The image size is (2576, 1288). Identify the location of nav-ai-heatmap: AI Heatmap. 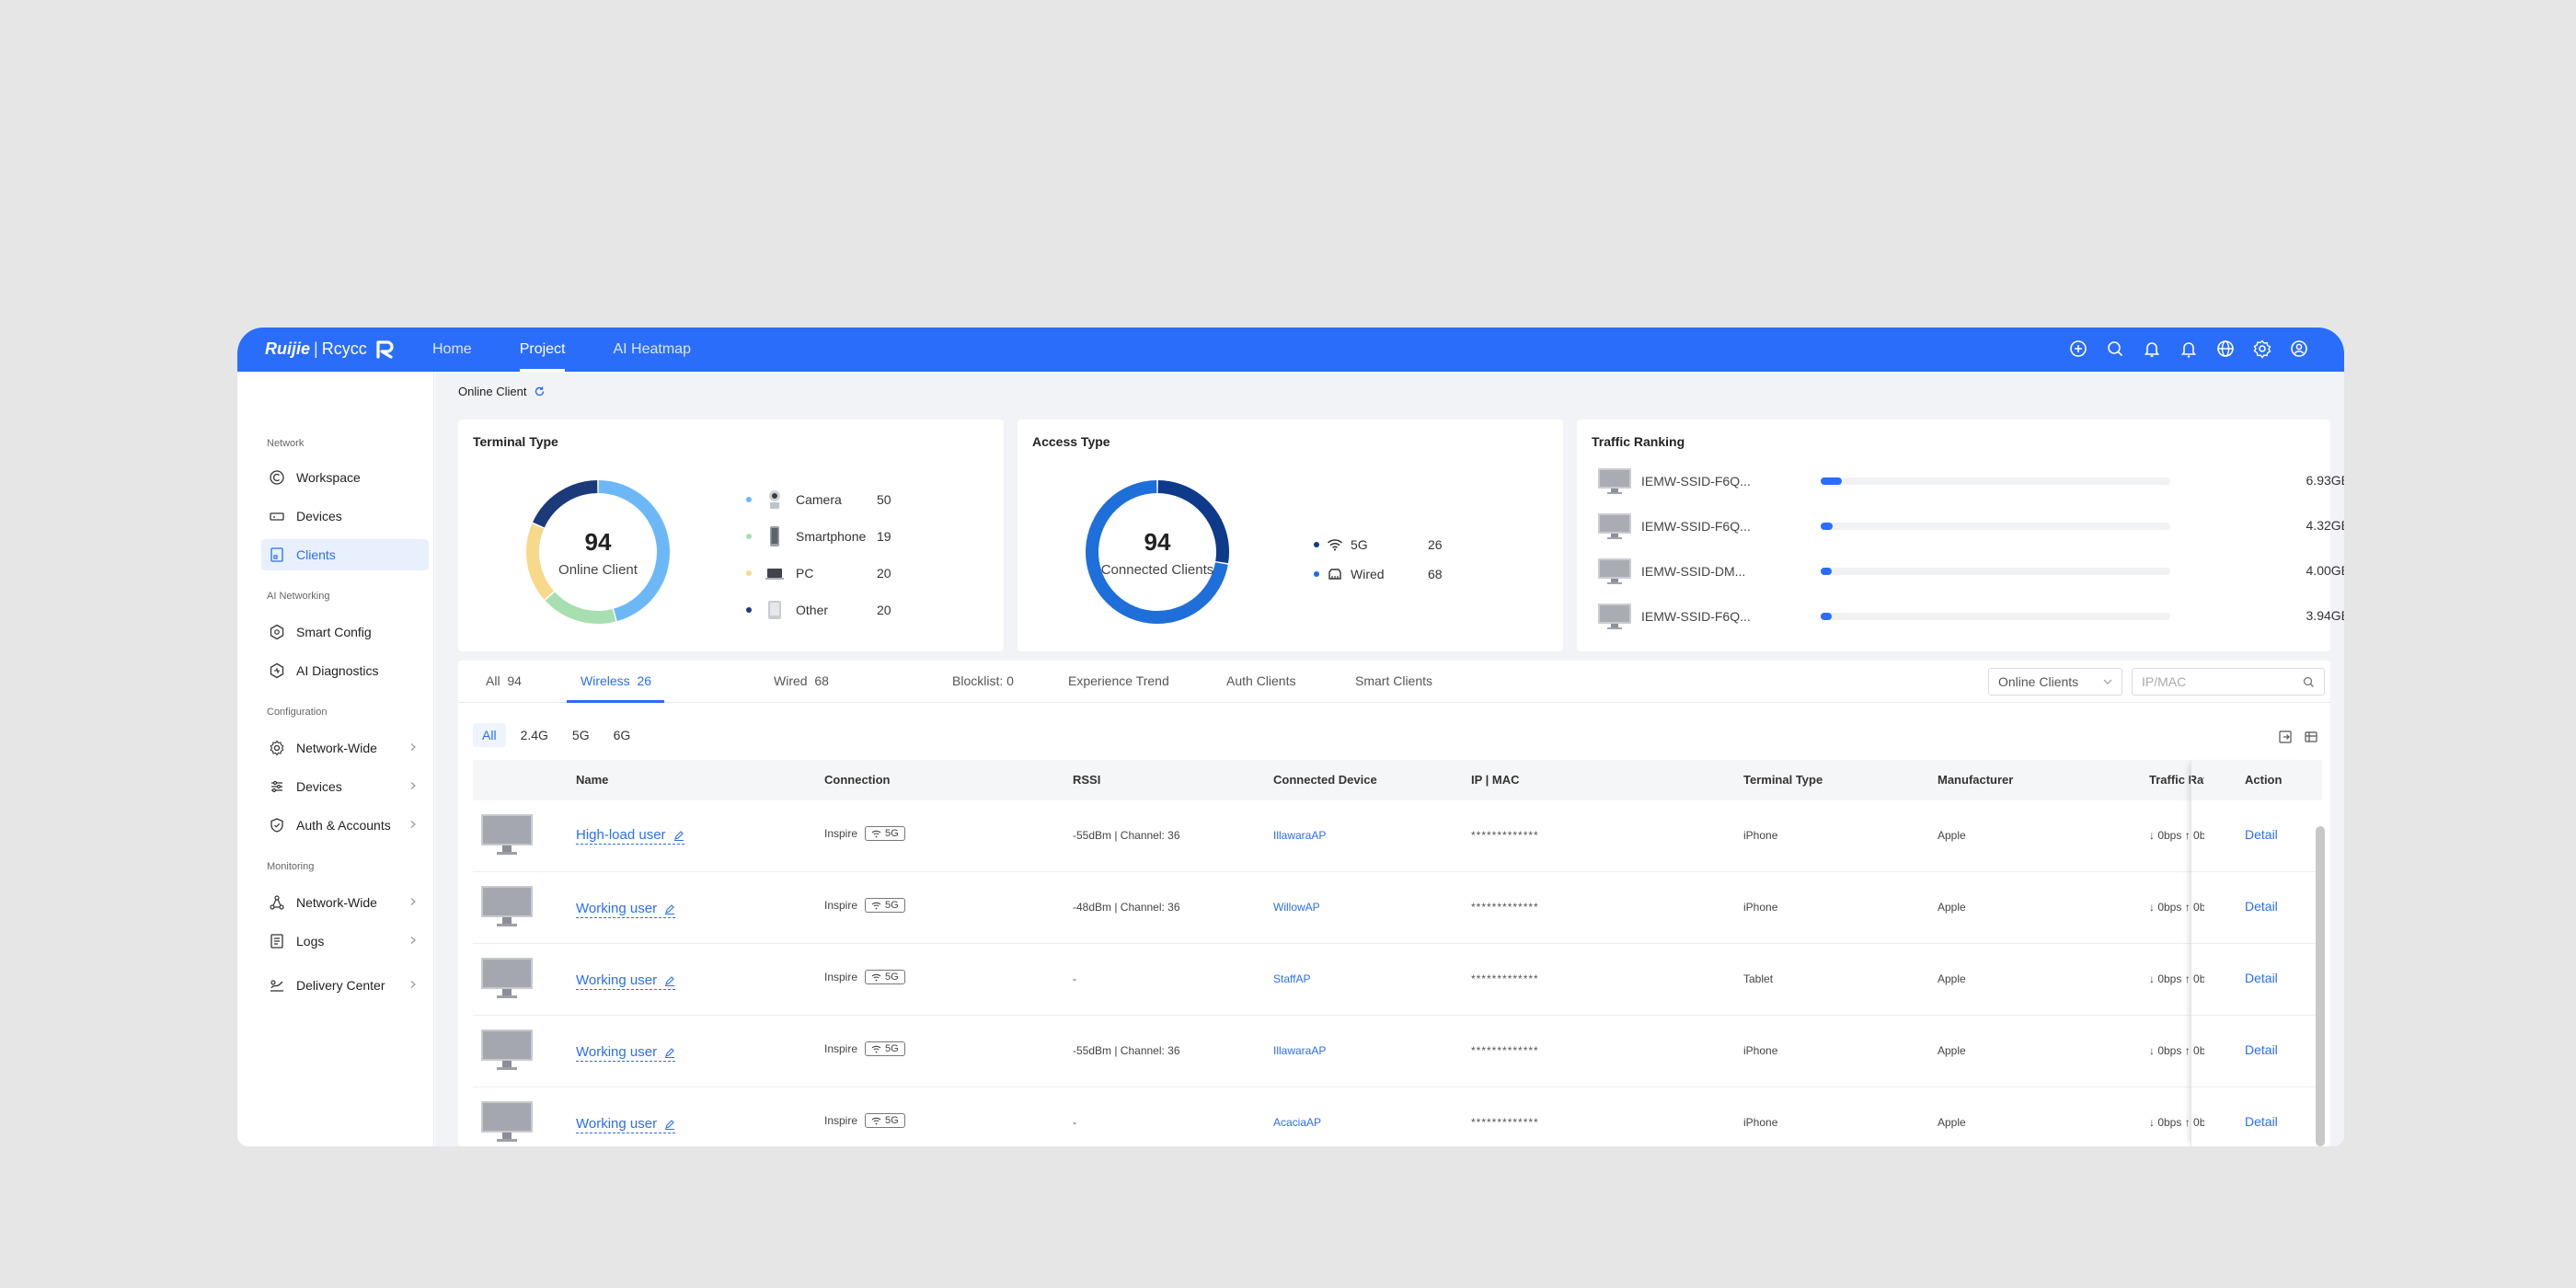
(651, 350).